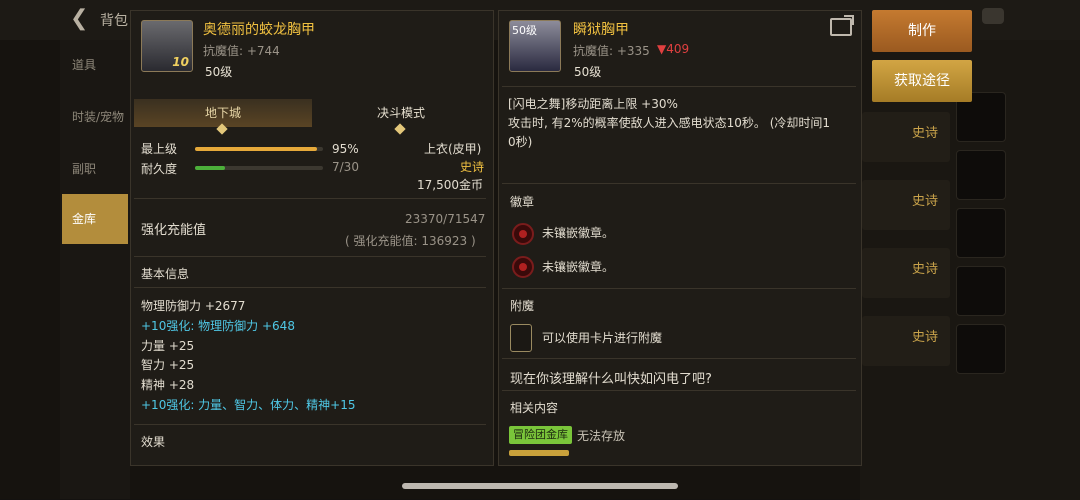  What do you see at coordinates (167, 46) in the screenshot?
I see `item-icon: 10` at bounding box center [167, 46].